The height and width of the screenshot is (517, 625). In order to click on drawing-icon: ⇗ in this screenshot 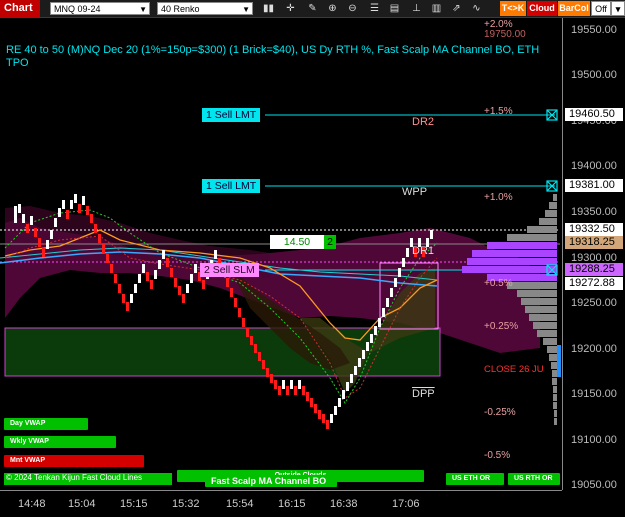, I will do `click(456, 8)`.